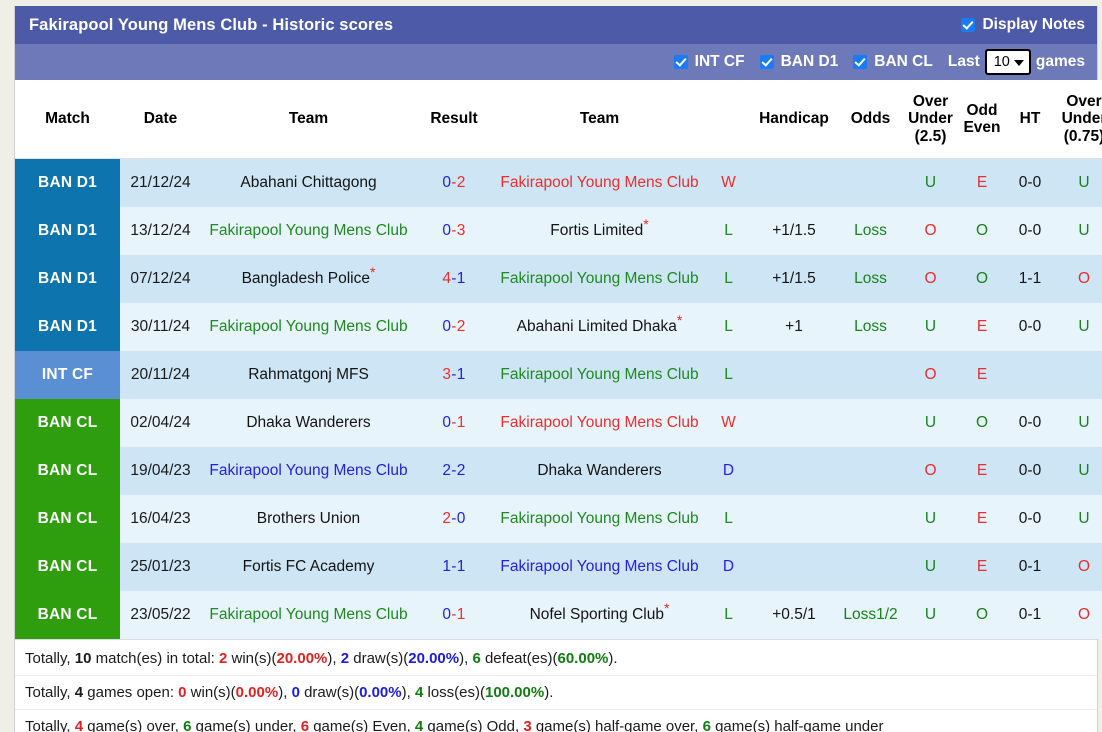 The height and width of the screenshot is (732, 1102). What do you see at coordinates (461, 326) in the screenshot?
I see `score-away: 2` at bounding box center [461, 326].